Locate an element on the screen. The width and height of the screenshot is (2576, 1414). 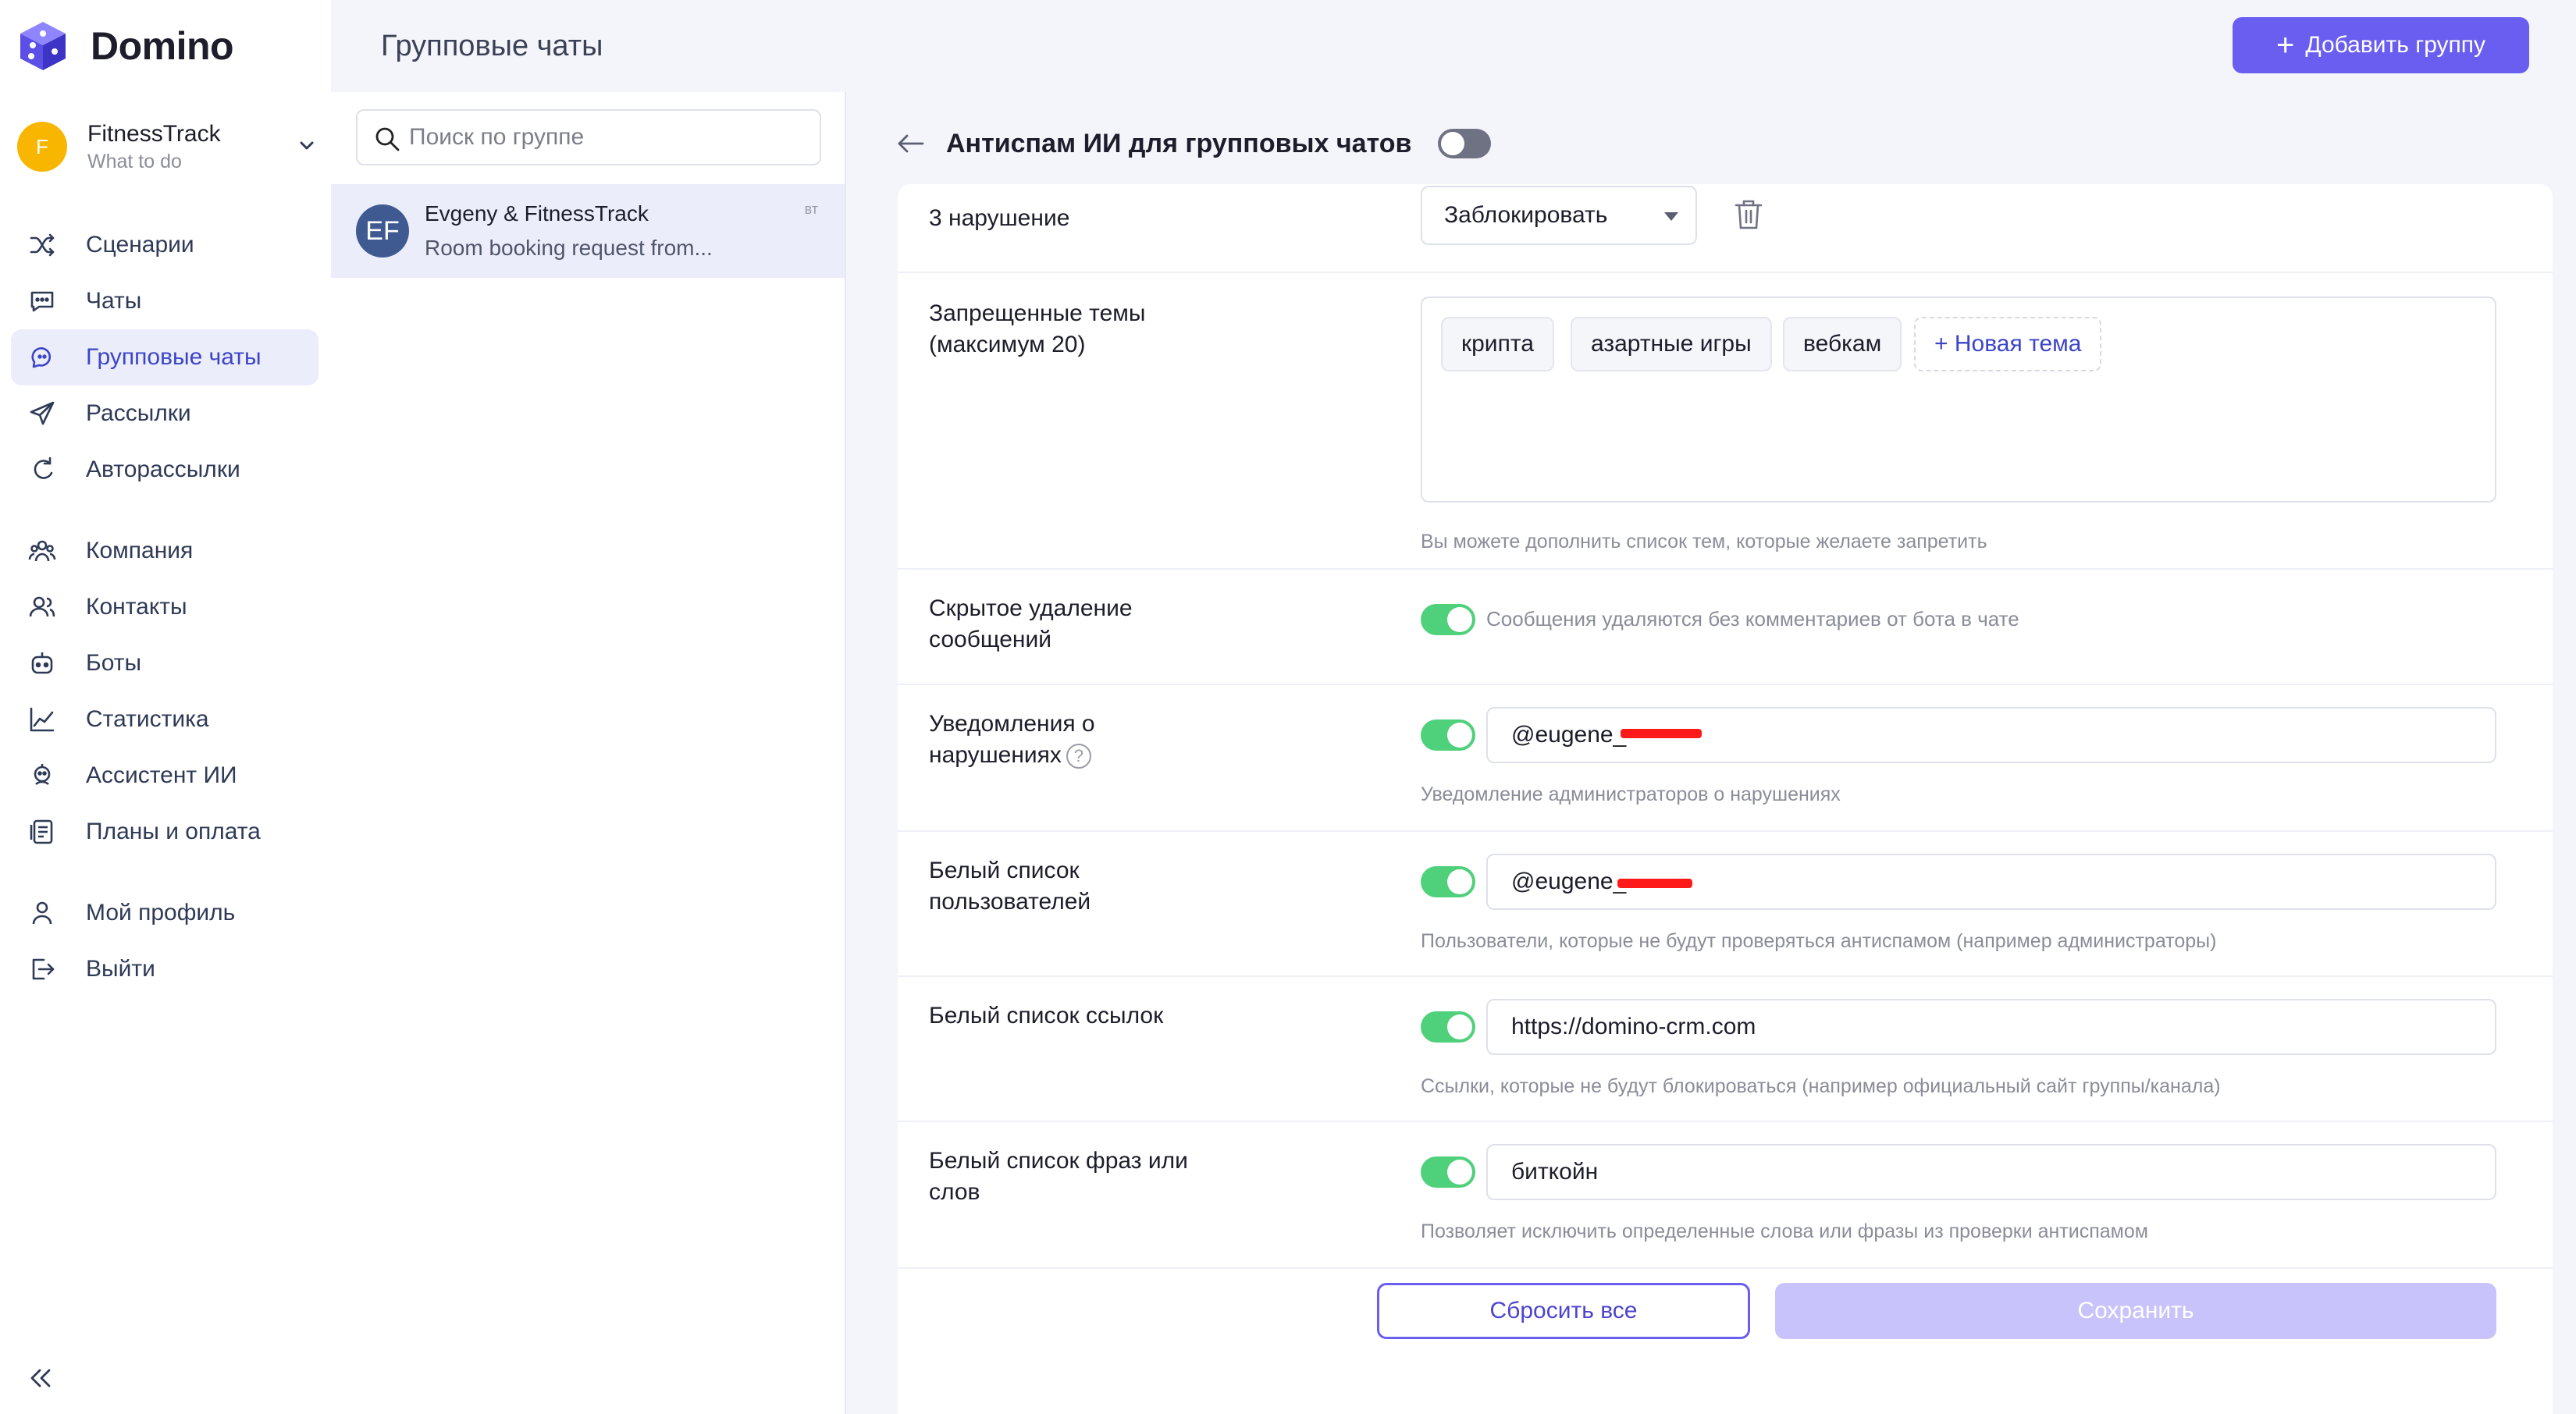
whitelist-users-input: @eugene_ is located at coordinates (1991, 882).